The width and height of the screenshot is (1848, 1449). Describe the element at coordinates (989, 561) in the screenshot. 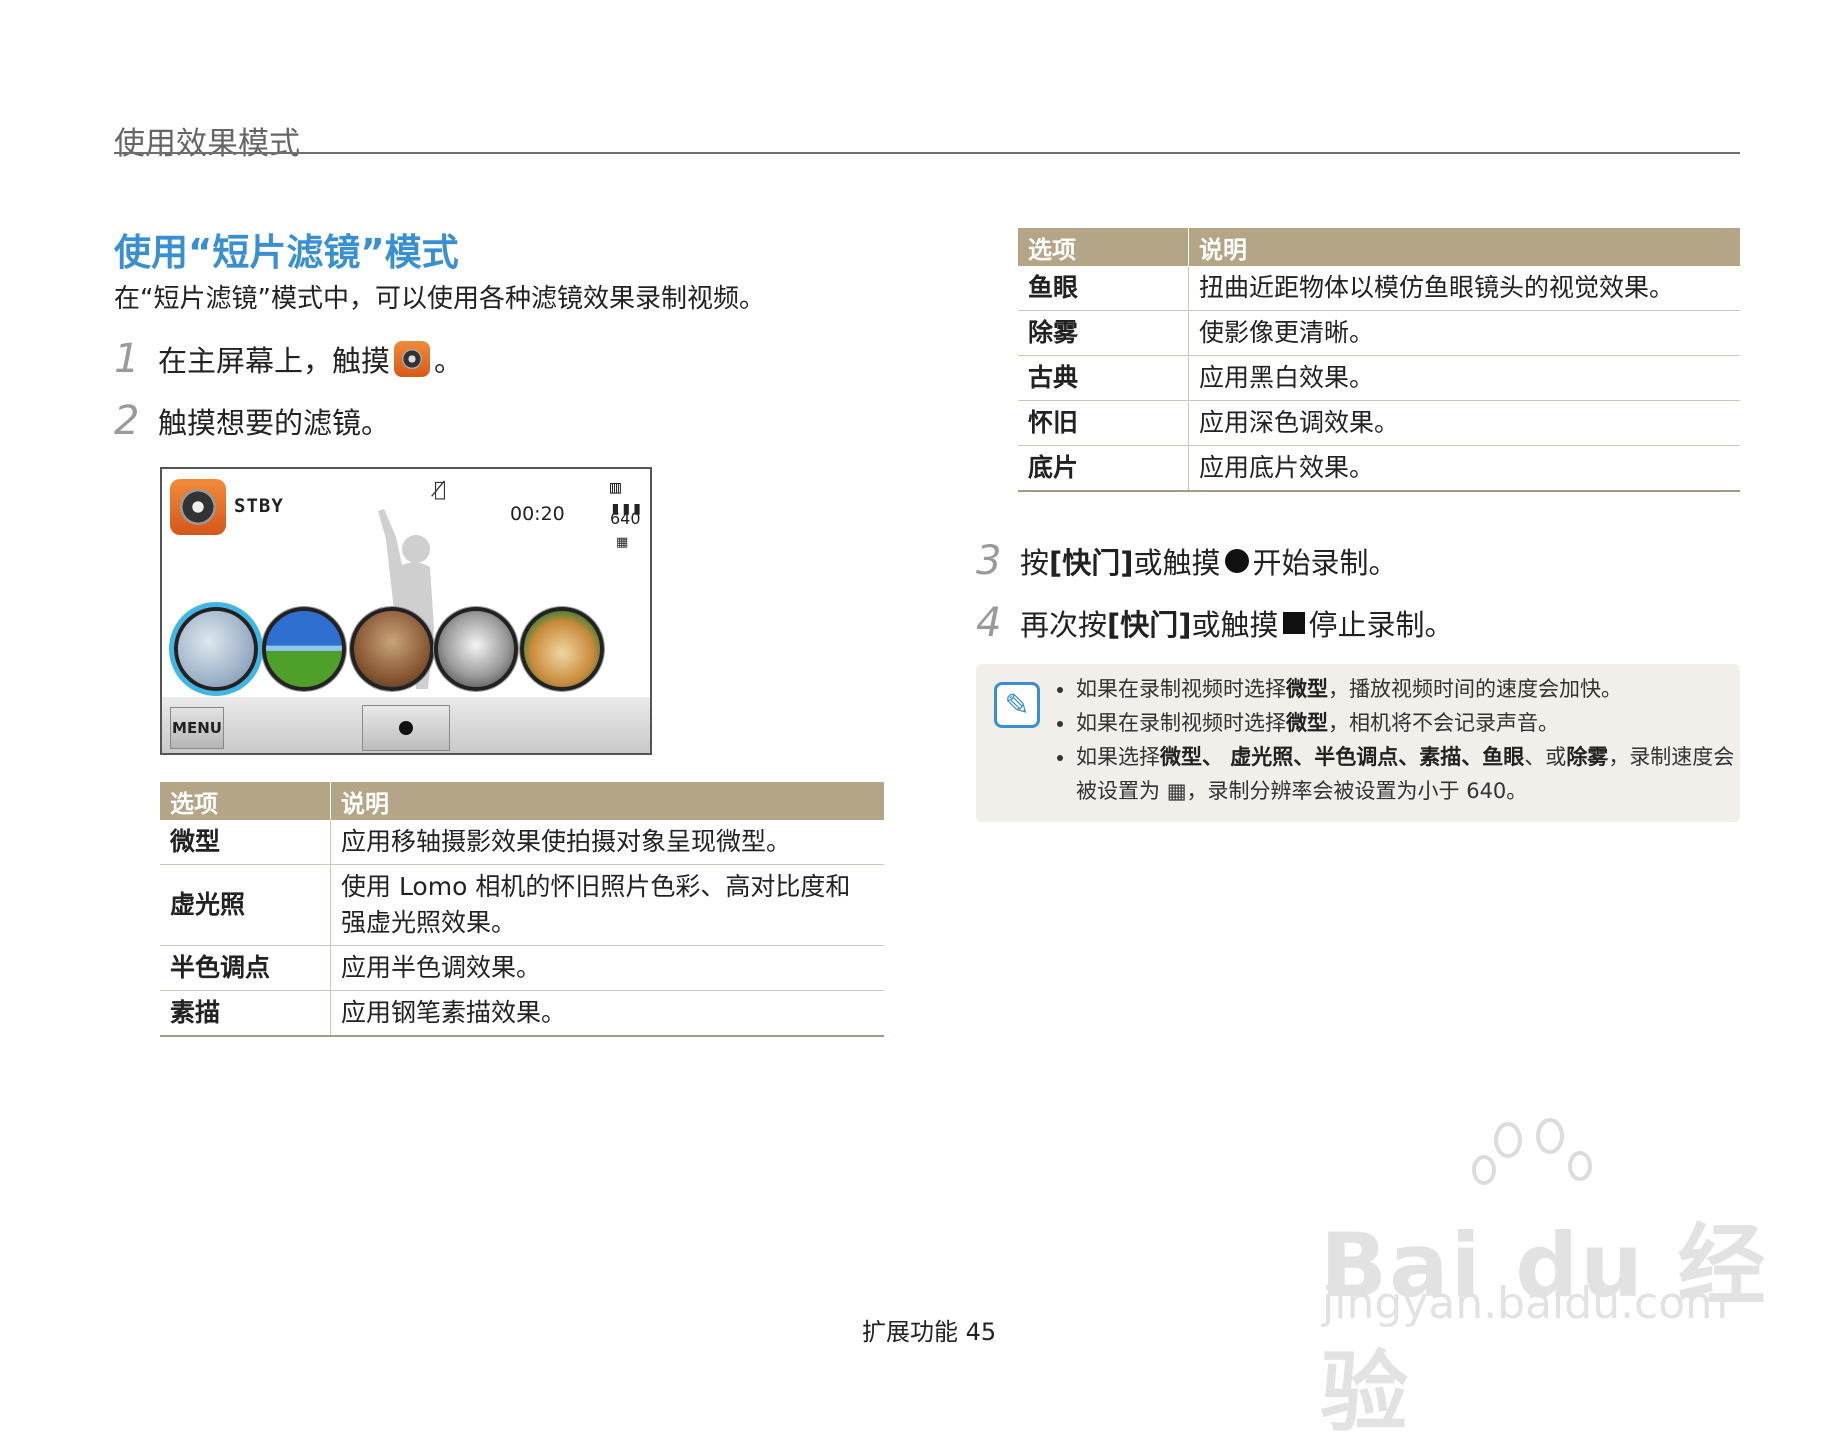

I see `step-number: 3` at that location.